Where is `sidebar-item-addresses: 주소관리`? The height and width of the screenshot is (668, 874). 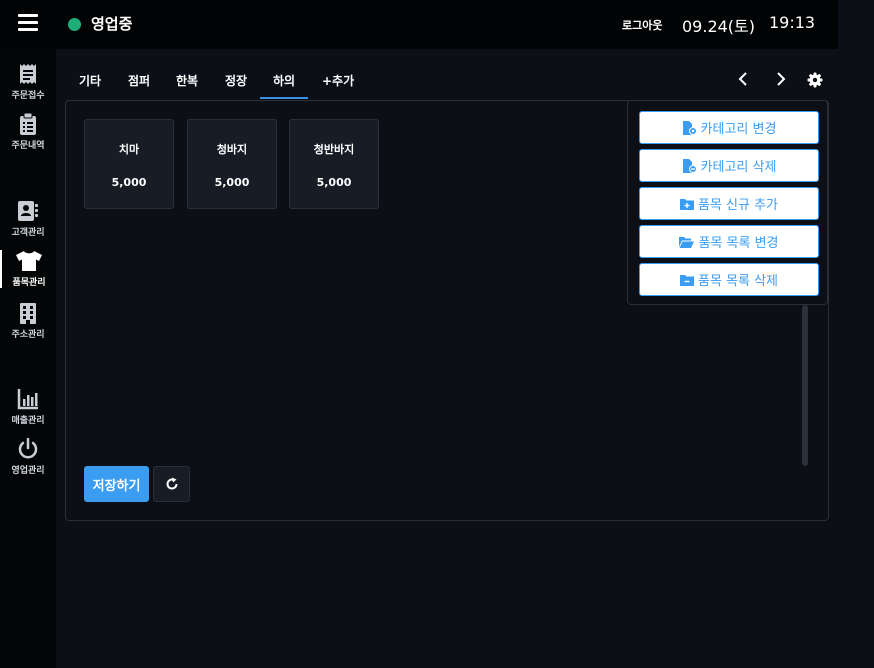
sidebar-item-addresses: 주소관리 is located at coordinates (28, 321).